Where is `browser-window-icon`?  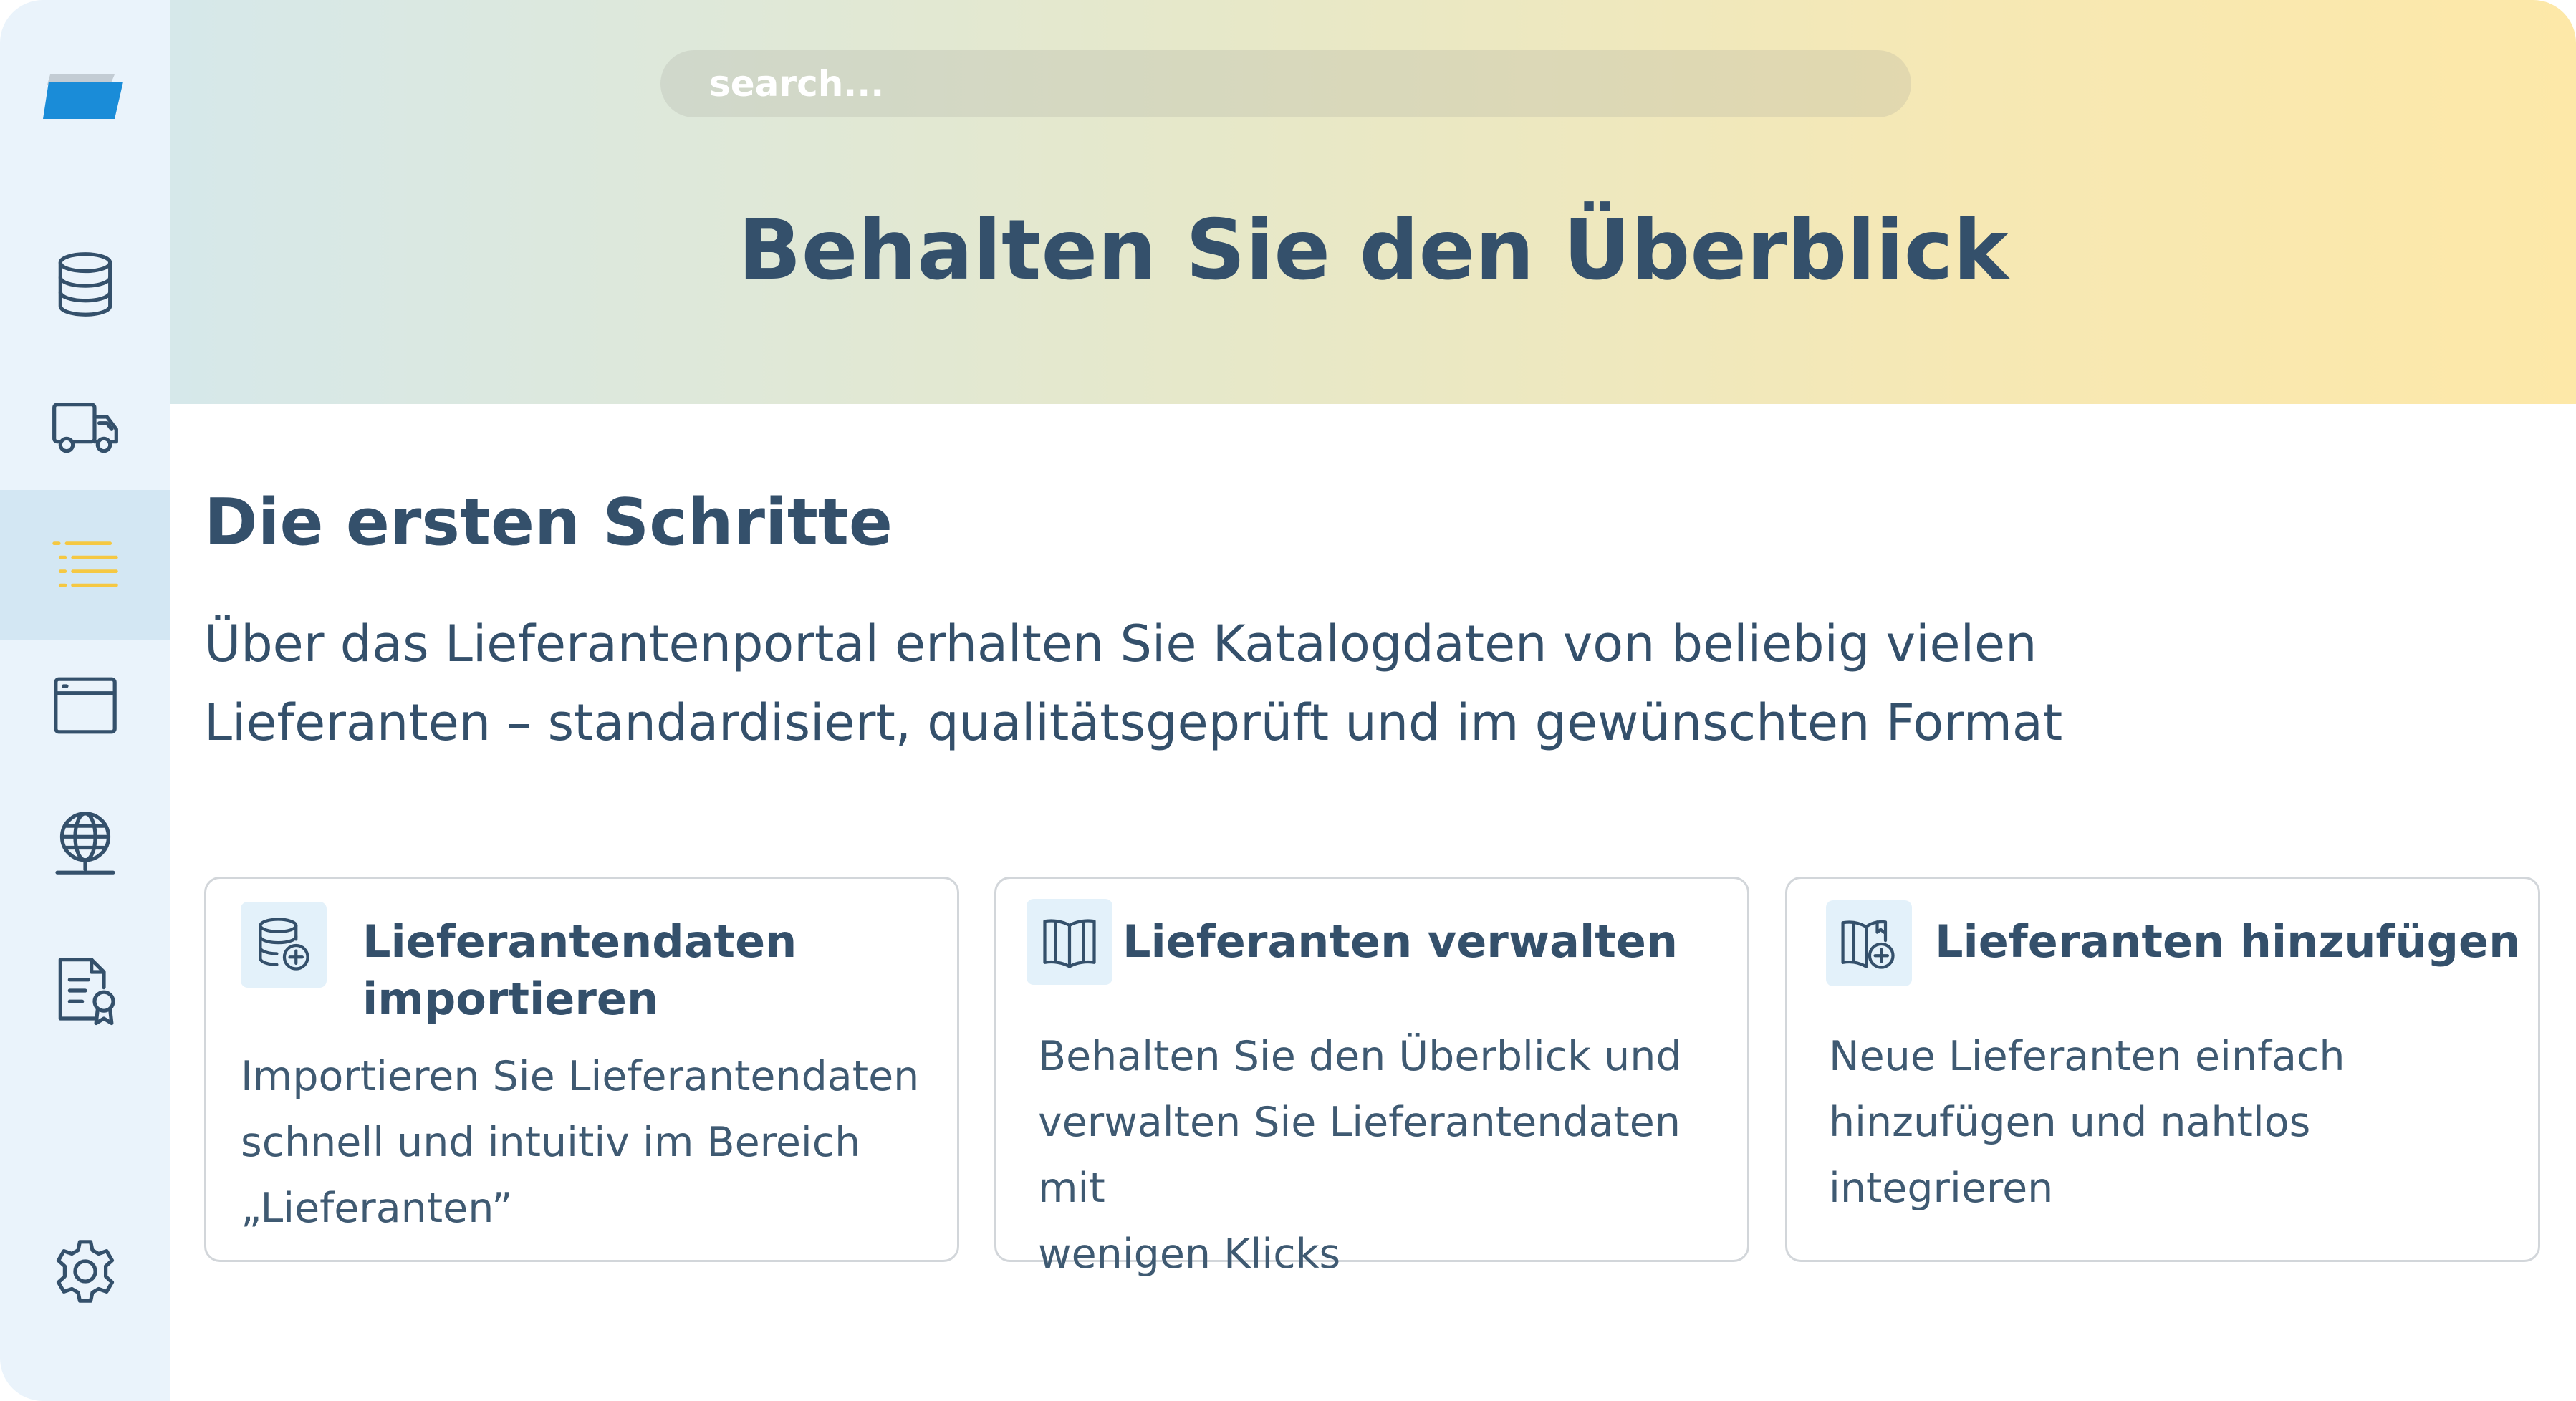 browser-window-icon is located at coordinates (85, 705).